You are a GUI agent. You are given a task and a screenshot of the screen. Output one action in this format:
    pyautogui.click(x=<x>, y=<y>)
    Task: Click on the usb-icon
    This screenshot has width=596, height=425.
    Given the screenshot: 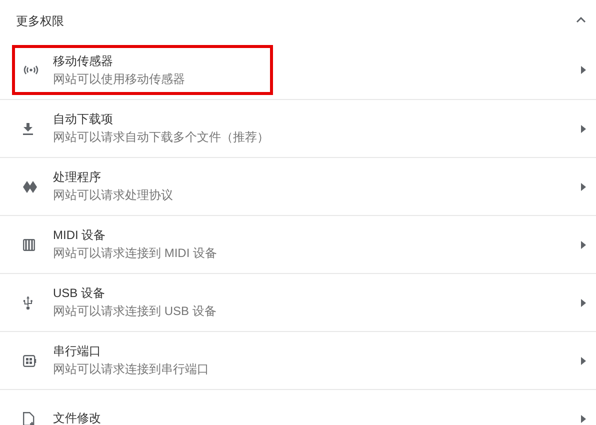 What is the action you would take?
    pyautogui.click(x=28, y=303)
    